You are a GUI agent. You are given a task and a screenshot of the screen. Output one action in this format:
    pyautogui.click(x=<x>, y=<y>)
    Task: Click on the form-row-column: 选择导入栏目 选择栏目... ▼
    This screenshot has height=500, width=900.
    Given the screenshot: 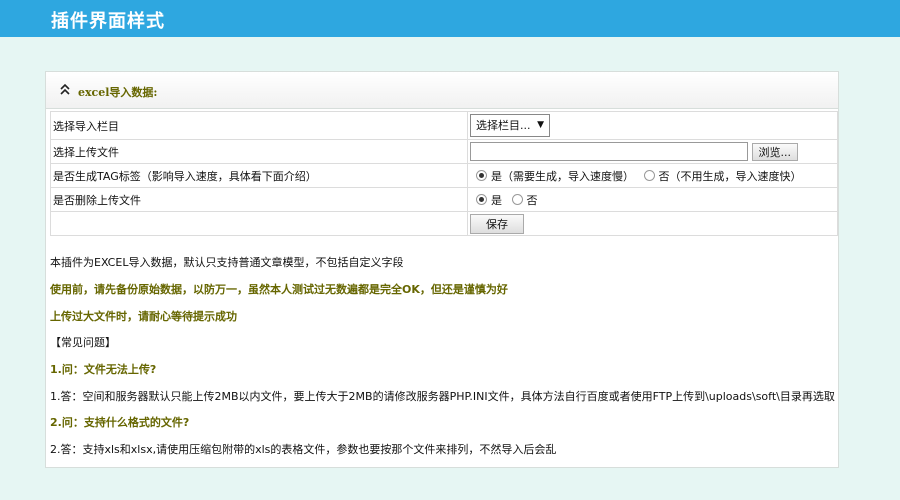 What is the action you would take?
    pyautogui.click(x=444, y=125)
    